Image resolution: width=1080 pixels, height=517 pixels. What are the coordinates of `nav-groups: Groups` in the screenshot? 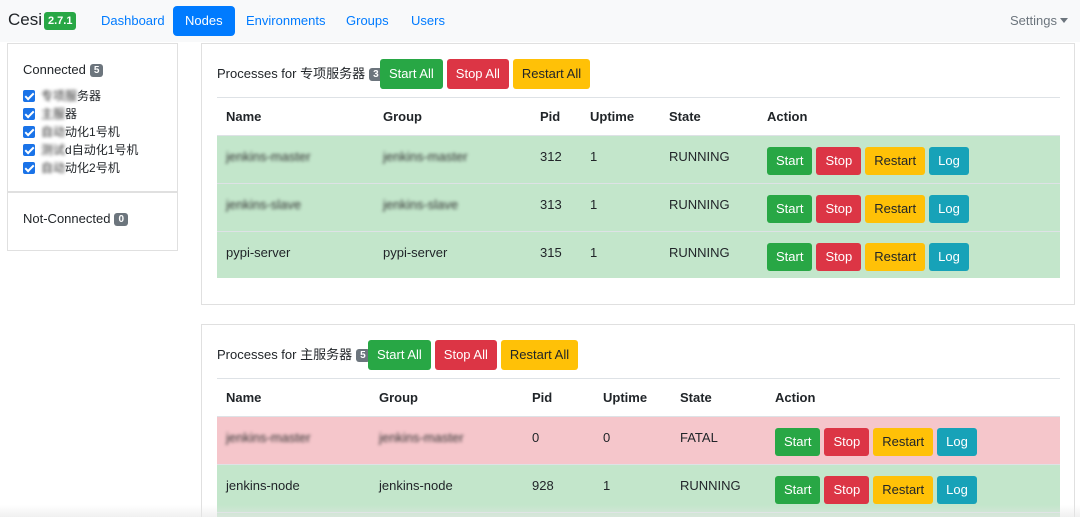 It's located at (367, 21).